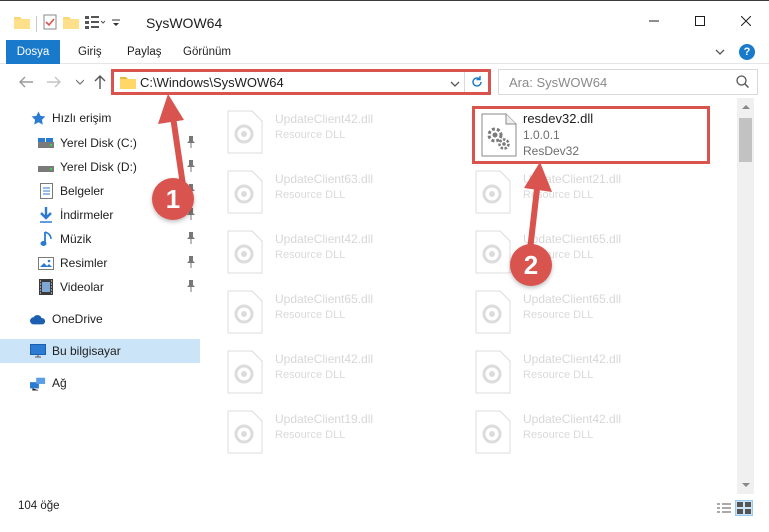 The height and width of the screenshot is (532, 769). What do you see at coordinates (173, 199) in the screenshot?
I see `annotation-badge-1: 1` at bounding box center [173, 199].